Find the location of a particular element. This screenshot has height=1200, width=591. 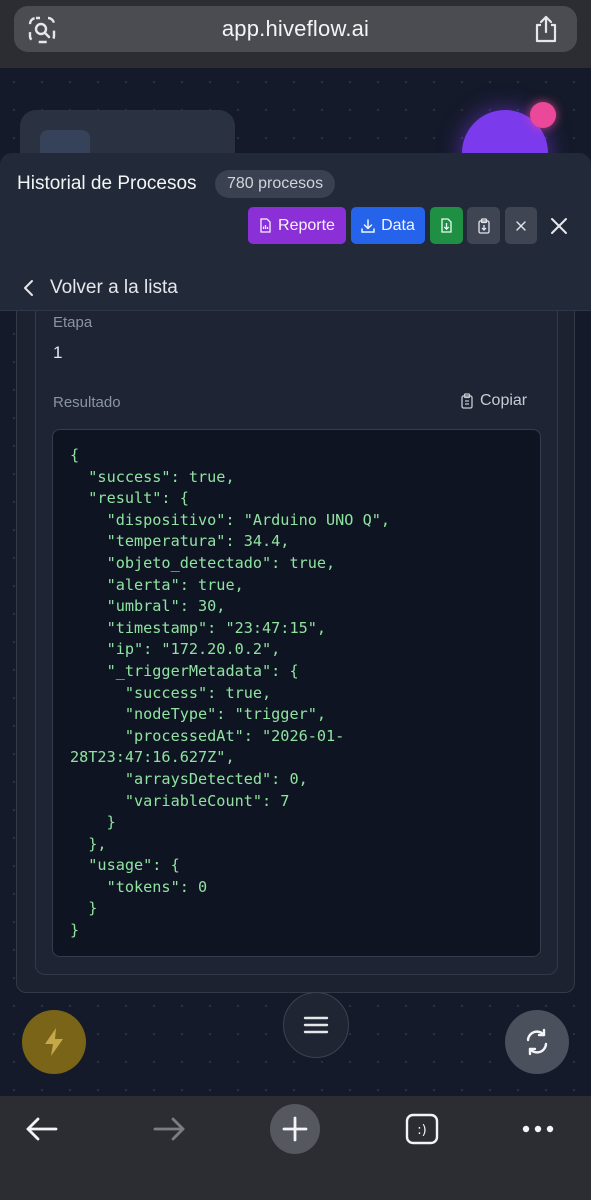

plus-icon is located at coordinates (295, 1129).